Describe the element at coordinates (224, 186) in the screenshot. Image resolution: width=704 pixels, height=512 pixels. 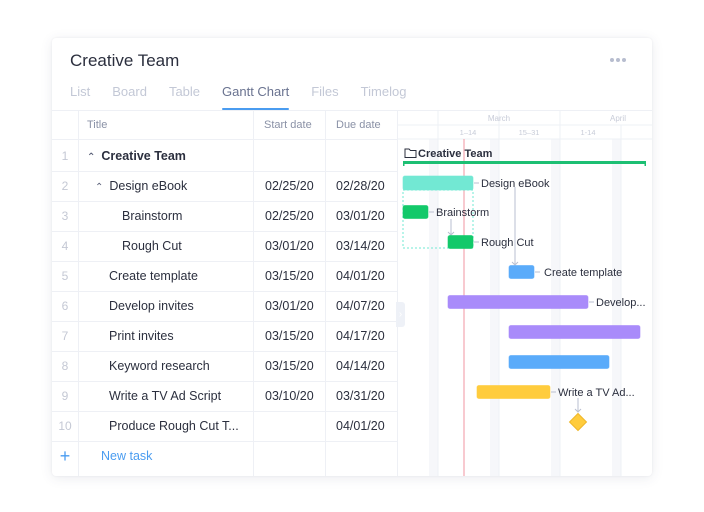
I see `table-row: 2 ⌃ Design eBook 02/25/20 02/28/20` at that location.